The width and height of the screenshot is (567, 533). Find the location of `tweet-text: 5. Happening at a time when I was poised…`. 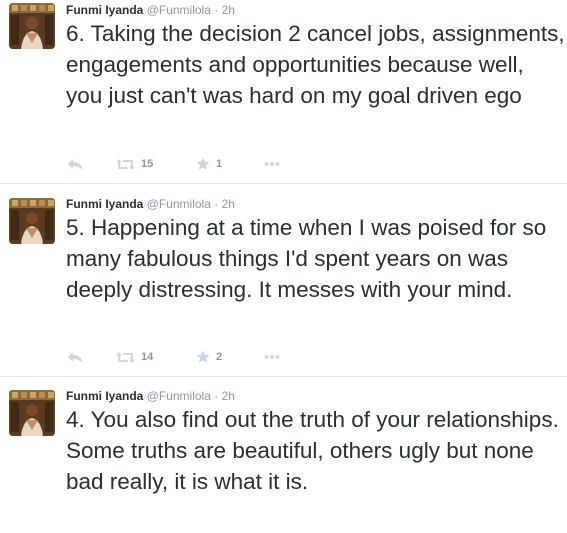

tweet-text: 5. Happening at a time when I was poised… is located at coordinates (306, 258).